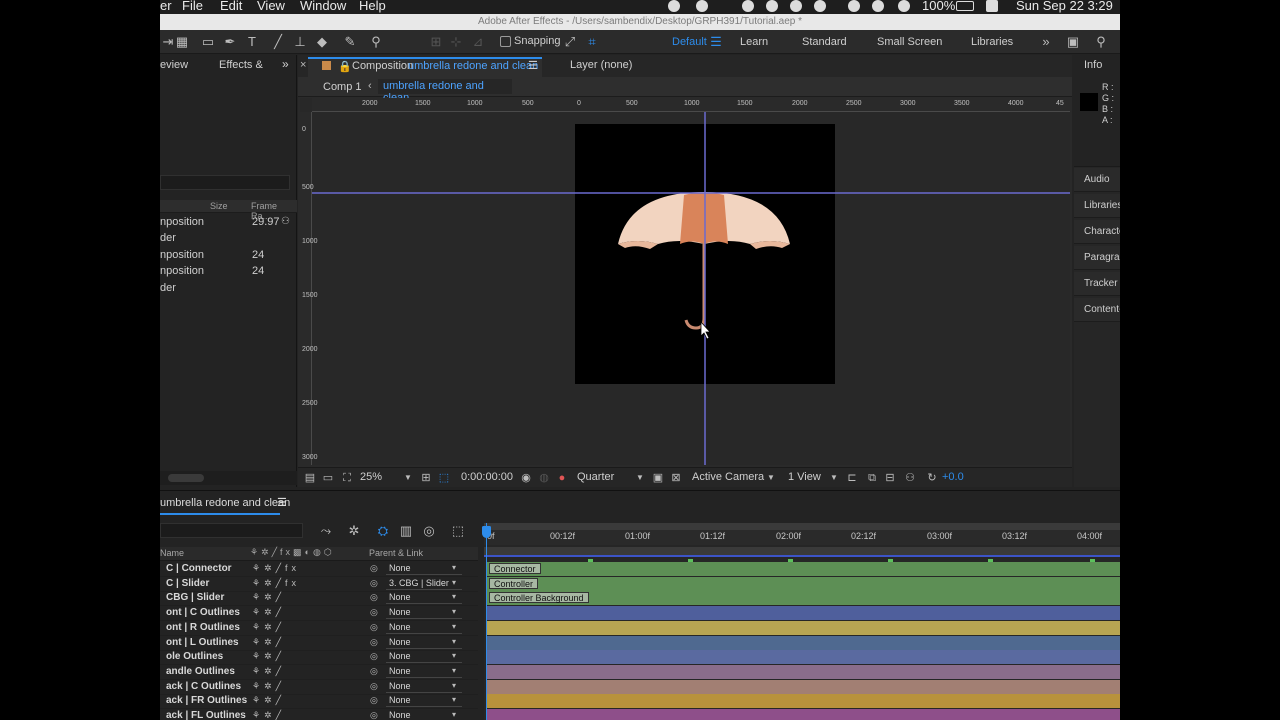 The height and width of the screenshot is (720, 1280). I want to click on lock-icon: 🔒, so click(345, 66).